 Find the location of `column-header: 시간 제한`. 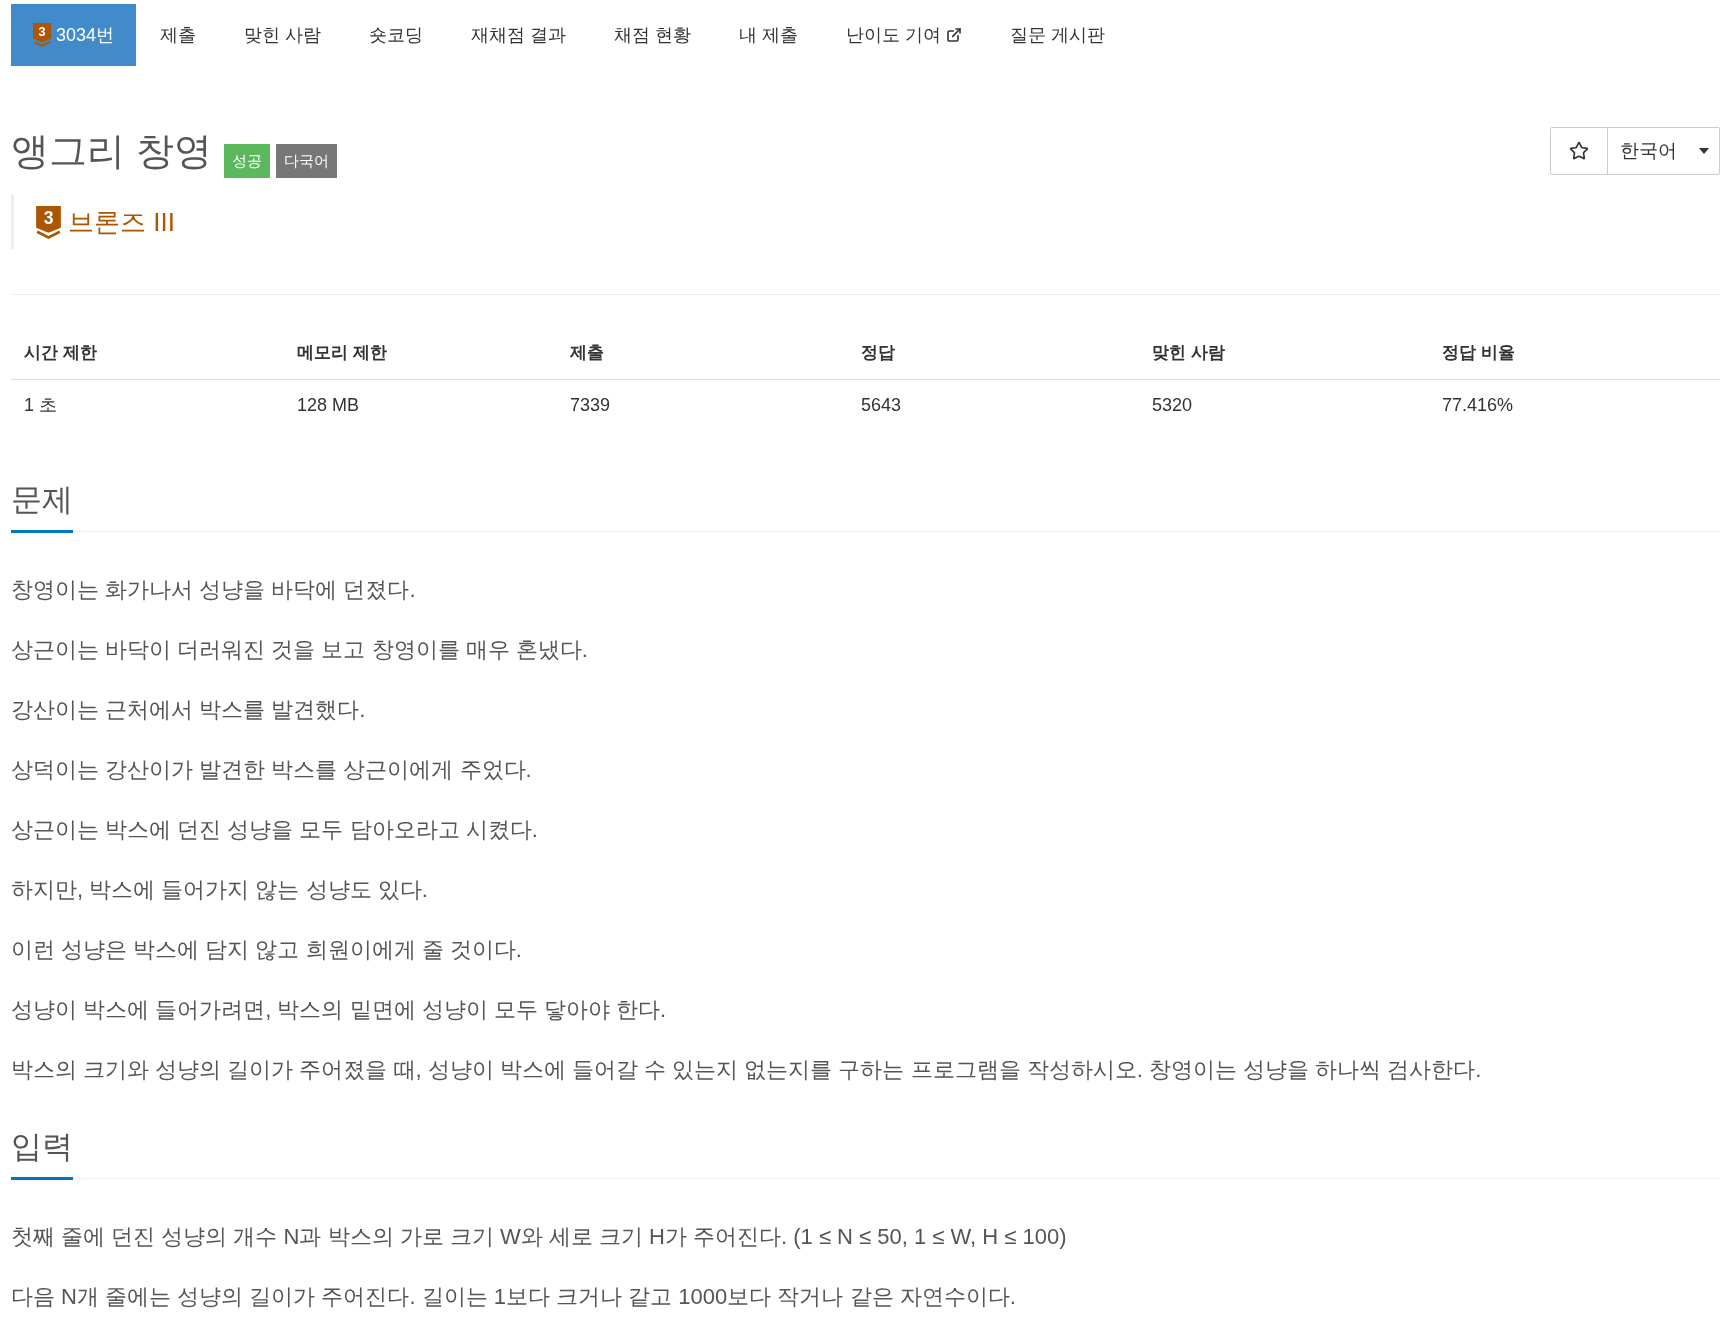

column-header: 시간 제한 is located at coordinates (60, 352).